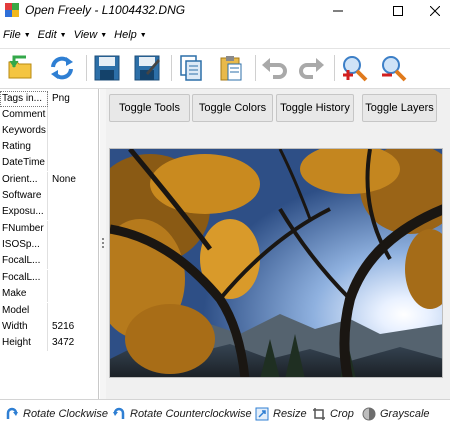 Image resolution: width=450 pixels, height=427 pixels. I want to click on toolbar, so click(225, 68).